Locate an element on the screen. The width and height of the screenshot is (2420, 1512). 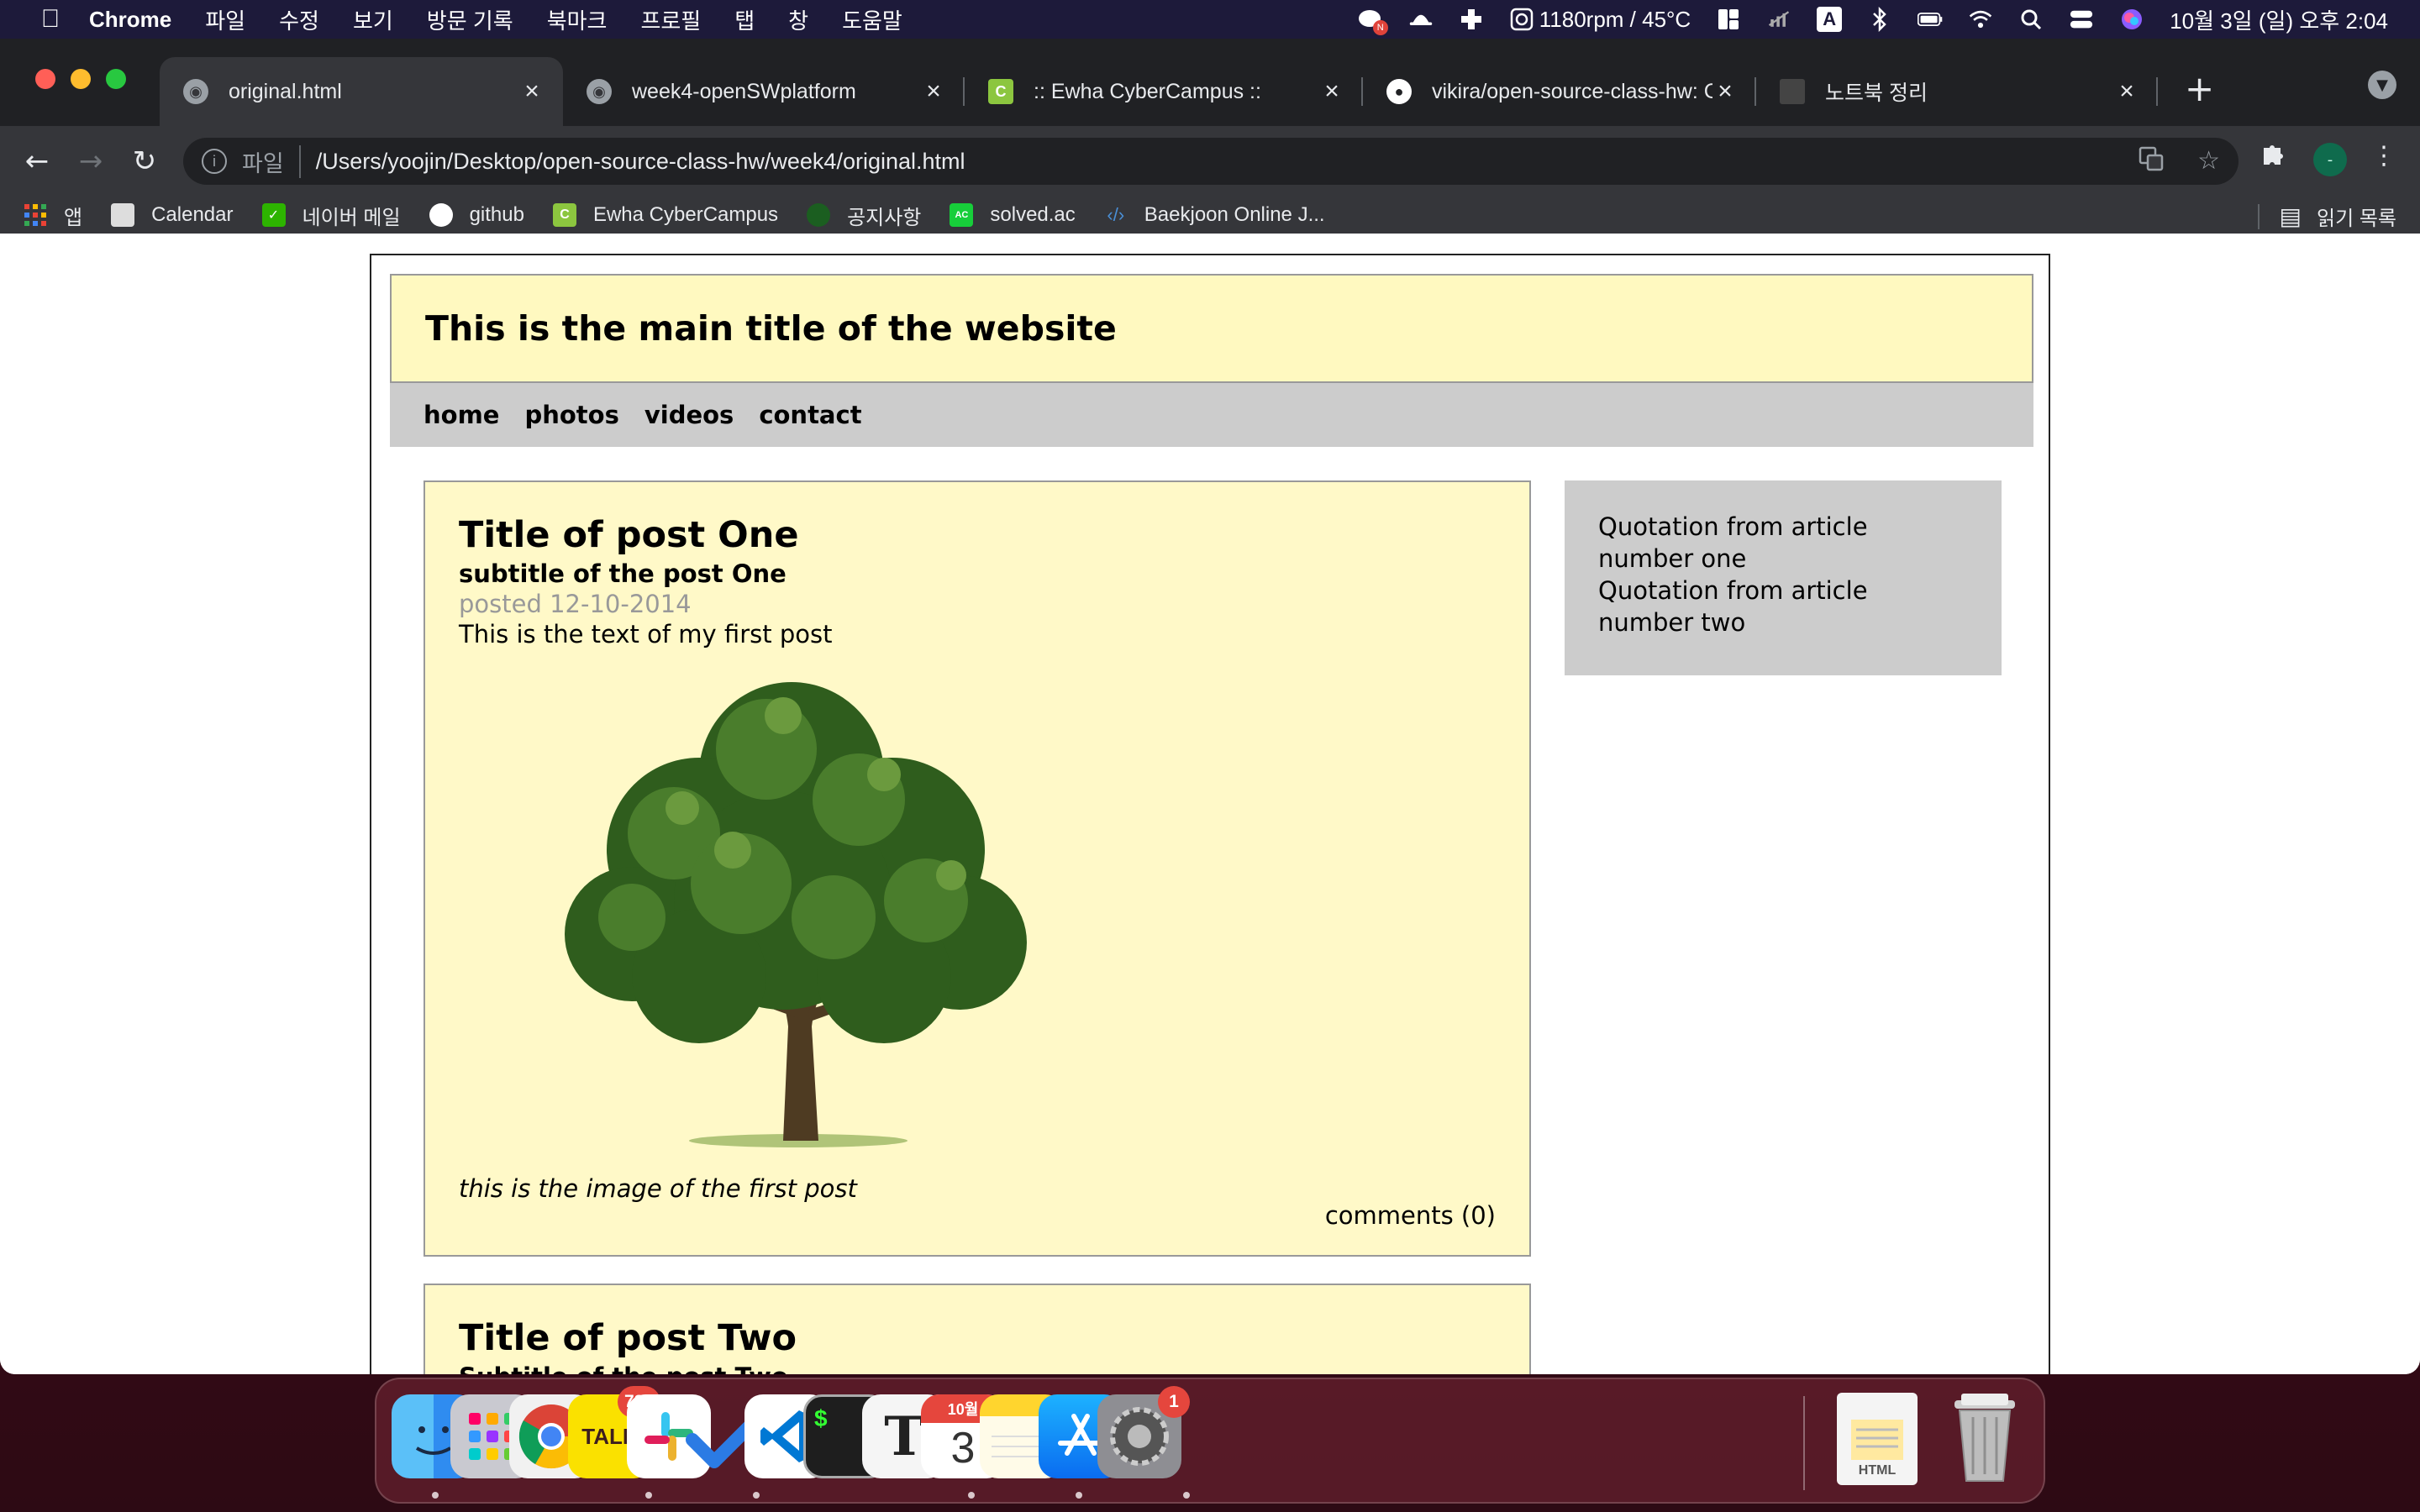
settings-icon: 1 is located at coordinates (1143, 1432).